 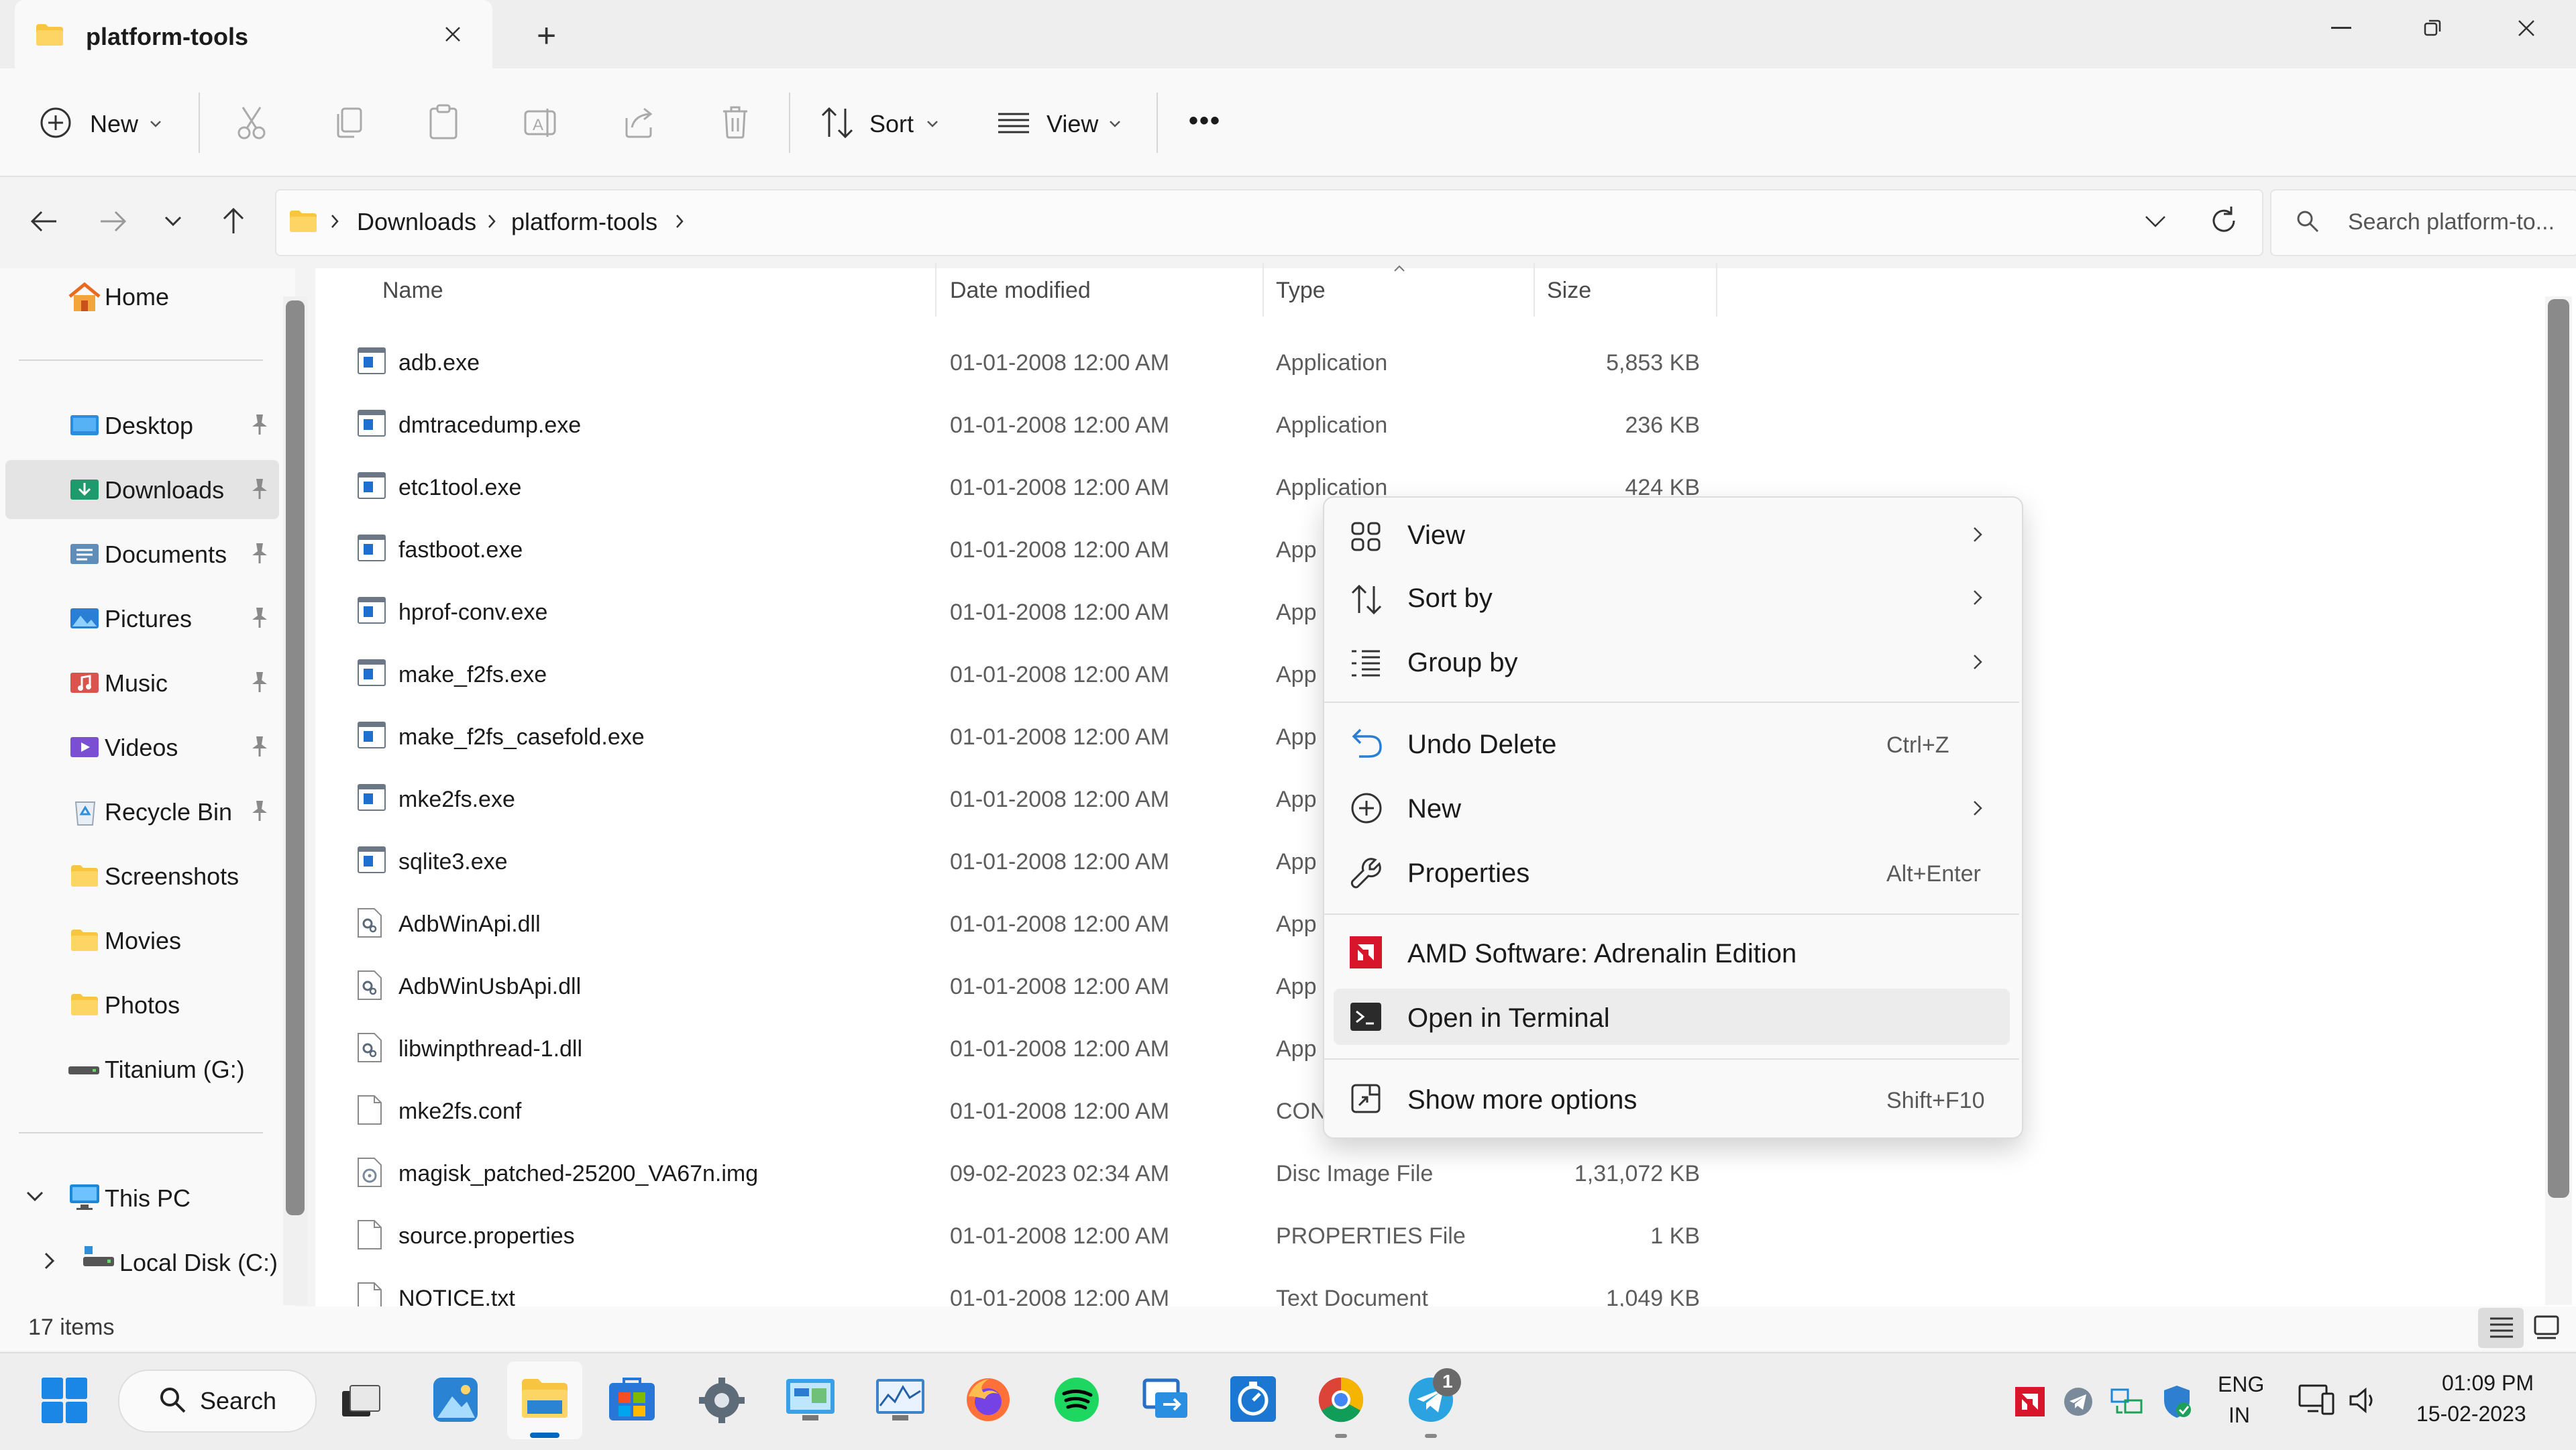 I want to click on sidebar-item-titanium-drive: Titanium (G:), so click(x=175, y=1070).